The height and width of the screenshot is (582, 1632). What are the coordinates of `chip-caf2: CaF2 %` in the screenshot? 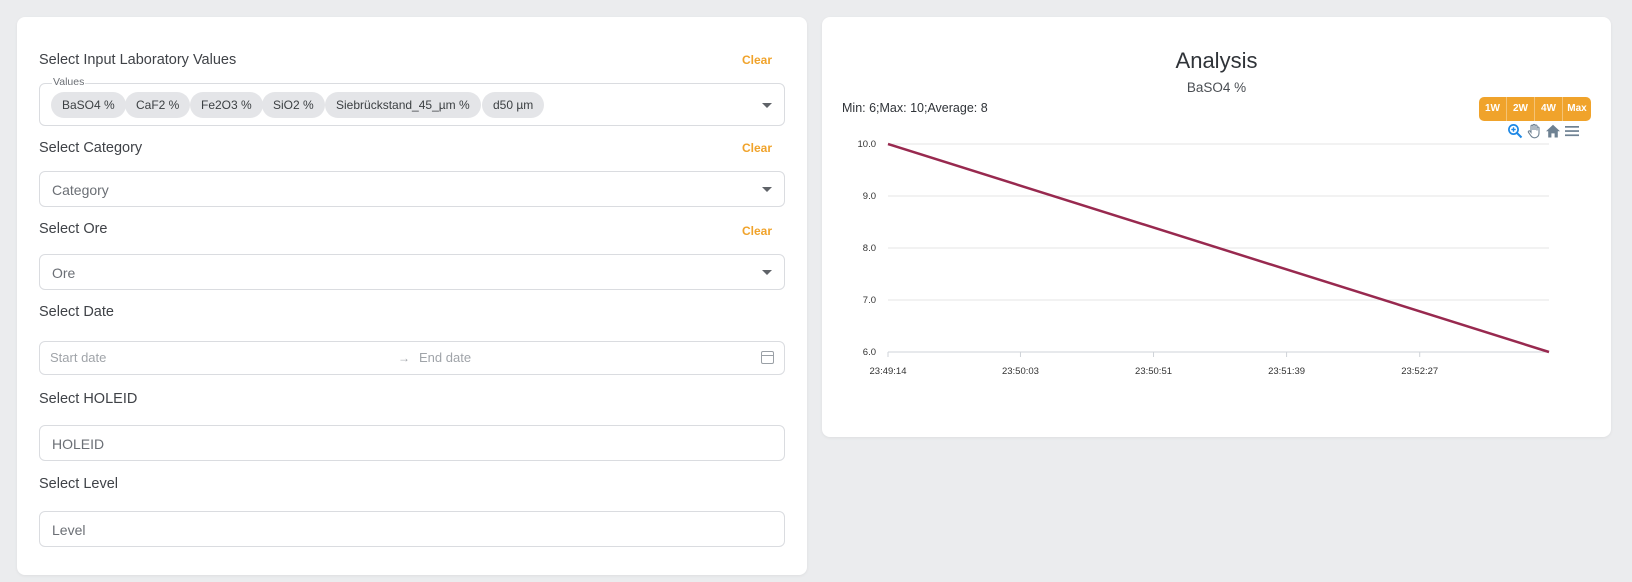 It's located at (158, 105).